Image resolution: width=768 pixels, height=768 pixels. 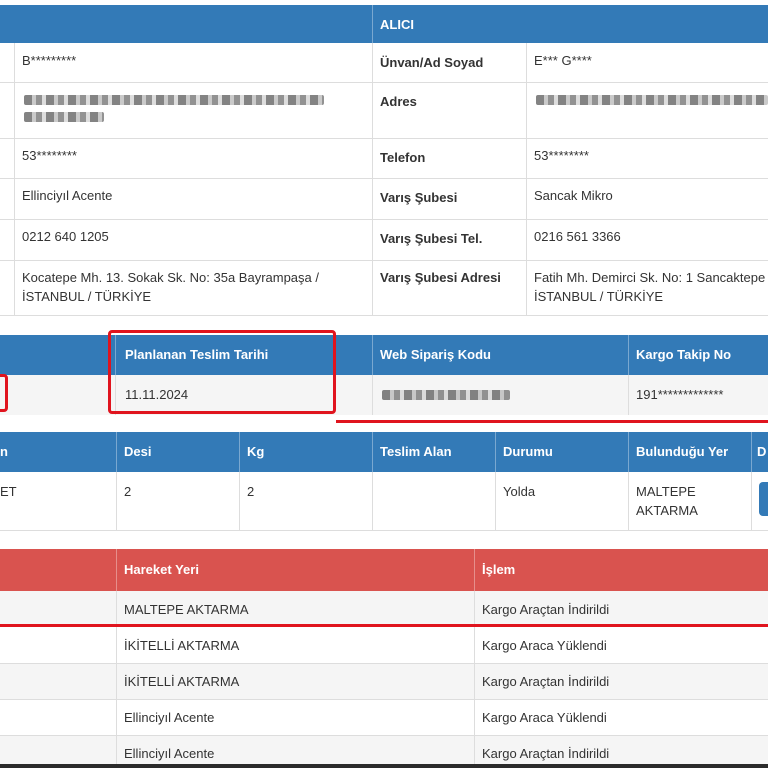 What do you see at coordinates (552, 421) in the screenshot?
I see `highlight-underline` at bounding box center [552, 421].